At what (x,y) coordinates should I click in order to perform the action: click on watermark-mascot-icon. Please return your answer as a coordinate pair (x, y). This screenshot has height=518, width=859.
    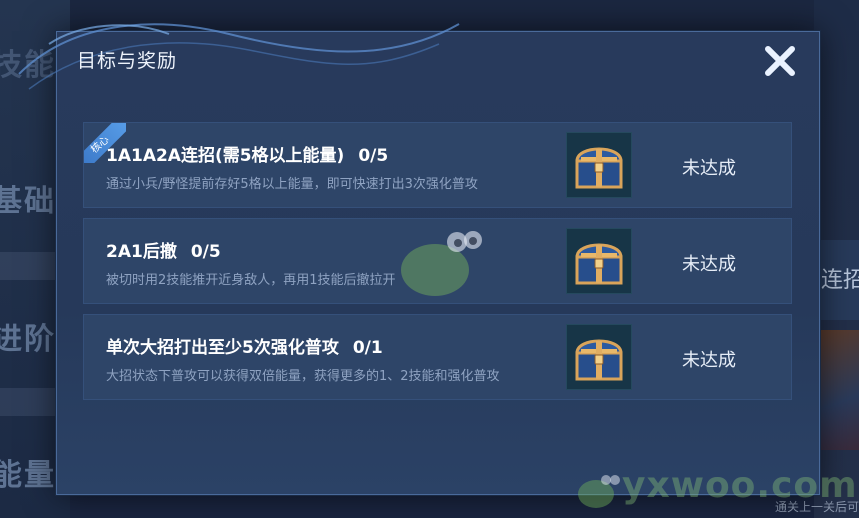
    Looking at the image, I should click on (441, 263).